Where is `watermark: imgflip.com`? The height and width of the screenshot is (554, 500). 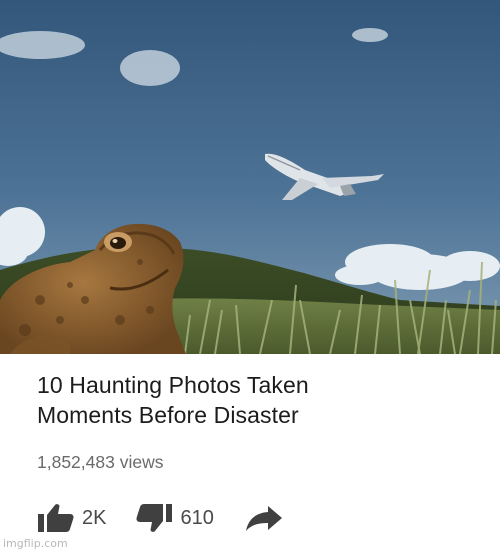 watermark: imgflip.com is located at coordinates (35, 543).